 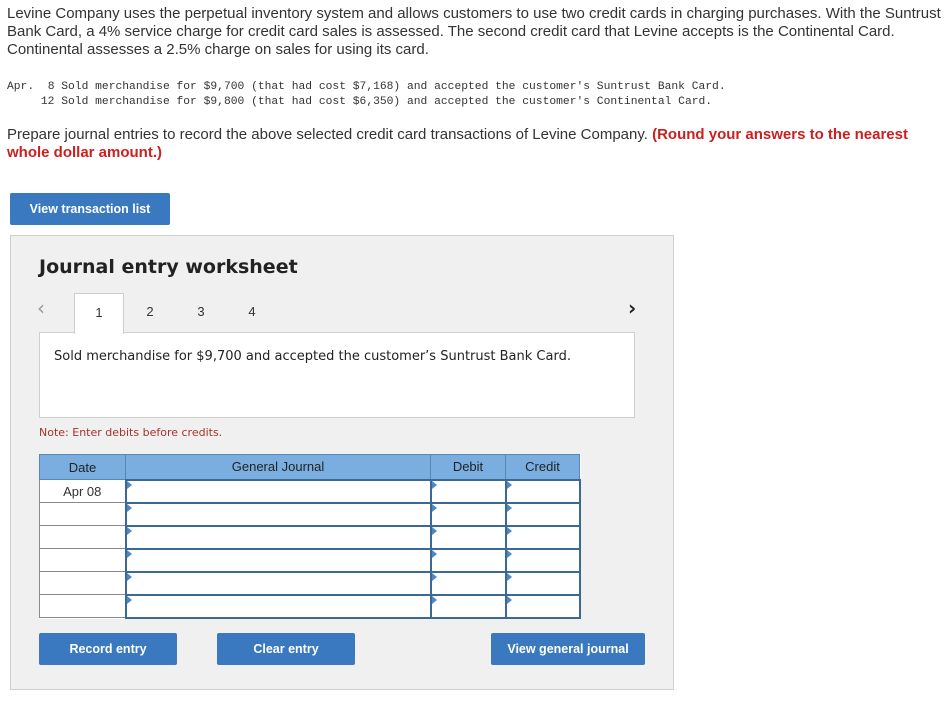 I want to click on tab-3: 3, so click(x=201, y=313).